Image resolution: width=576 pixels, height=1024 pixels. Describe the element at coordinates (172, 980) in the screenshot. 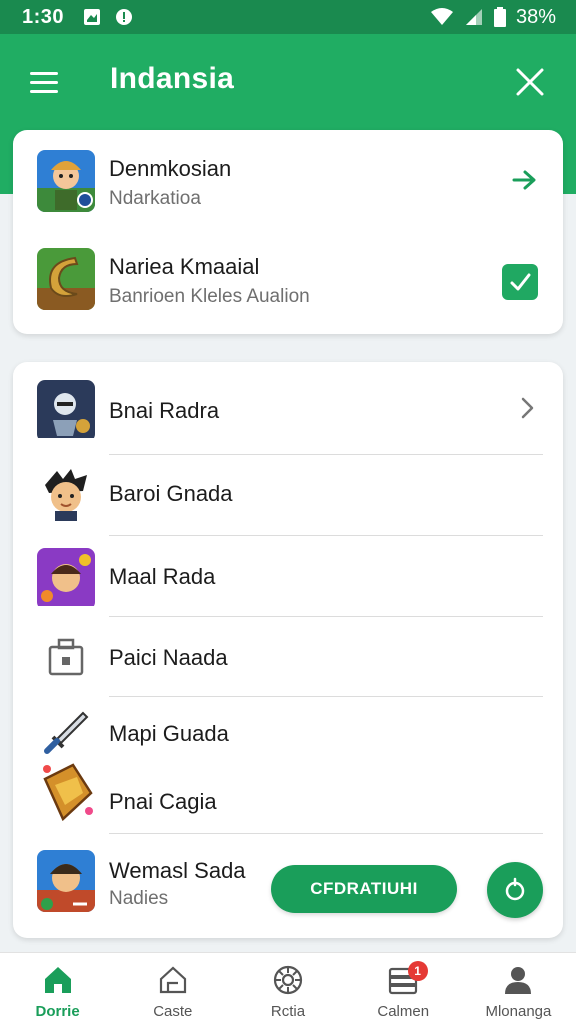

I see `house-outline-icon` at that location.